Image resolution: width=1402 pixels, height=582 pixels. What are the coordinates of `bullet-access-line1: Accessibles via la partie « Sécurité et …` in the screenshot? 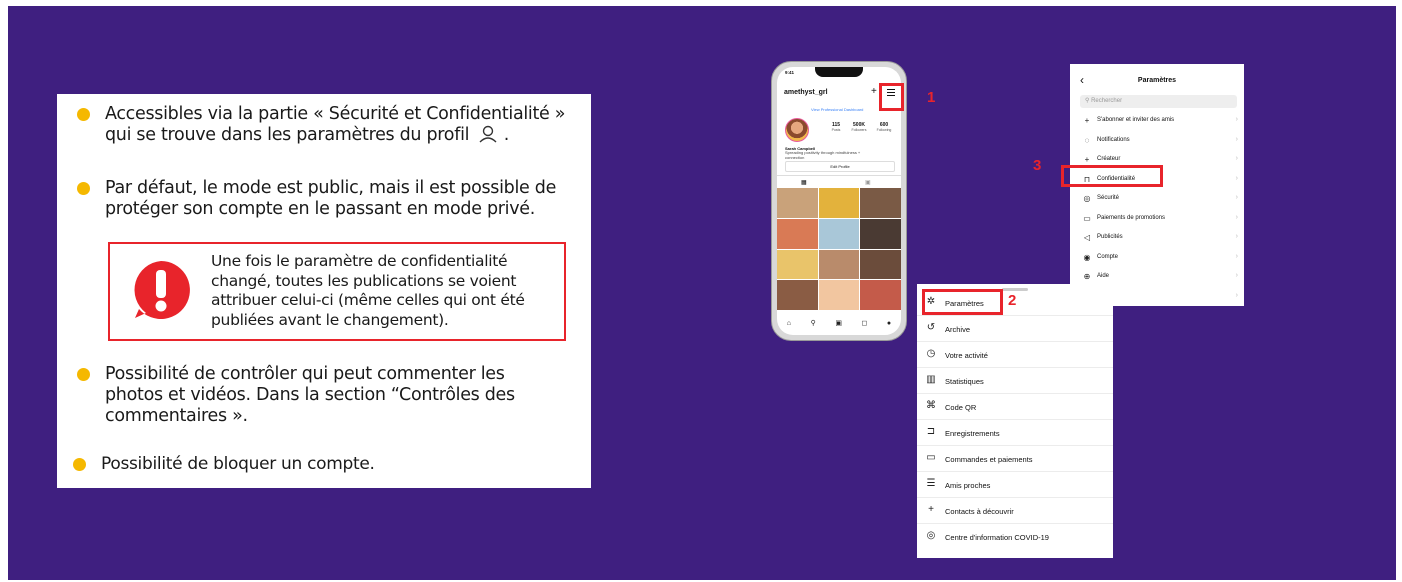 It's located at (335, 114).